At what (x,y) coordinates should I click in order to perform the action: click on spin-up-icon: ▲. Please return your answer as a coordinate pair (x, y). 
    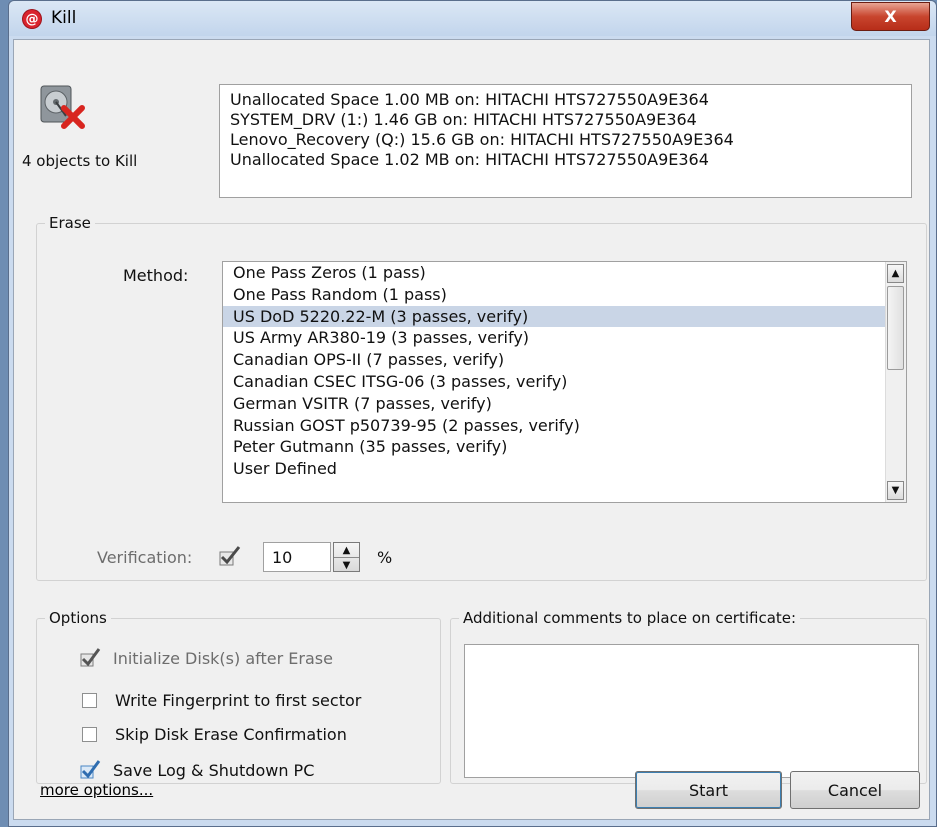
    Looking at the image, I should click on (346, 550).